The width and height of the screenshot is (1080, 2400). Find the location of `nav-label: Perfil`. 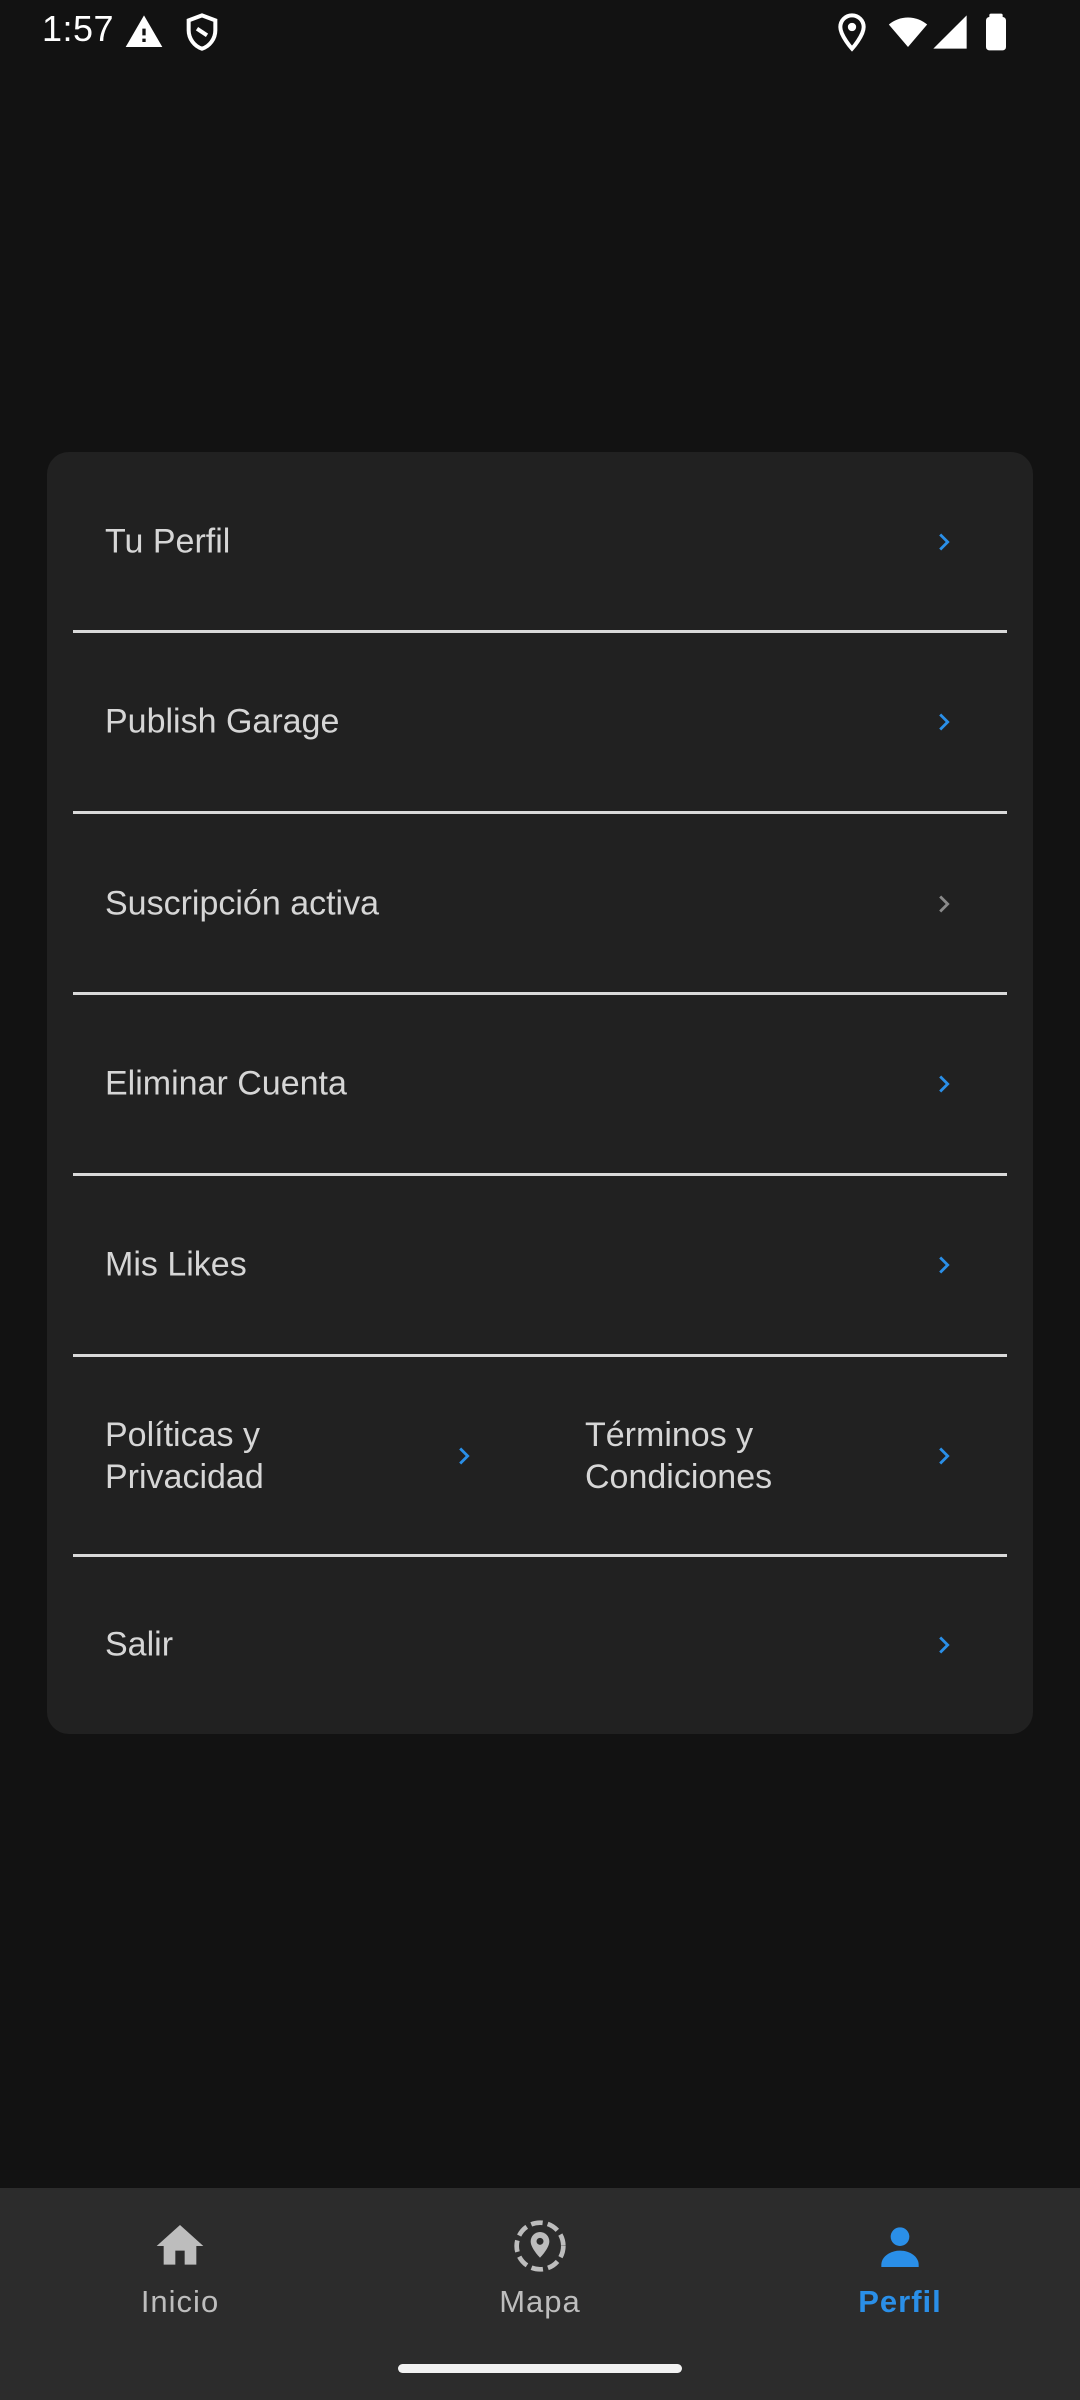

nav-label: Perfil is located at coordinates (900, 2301).